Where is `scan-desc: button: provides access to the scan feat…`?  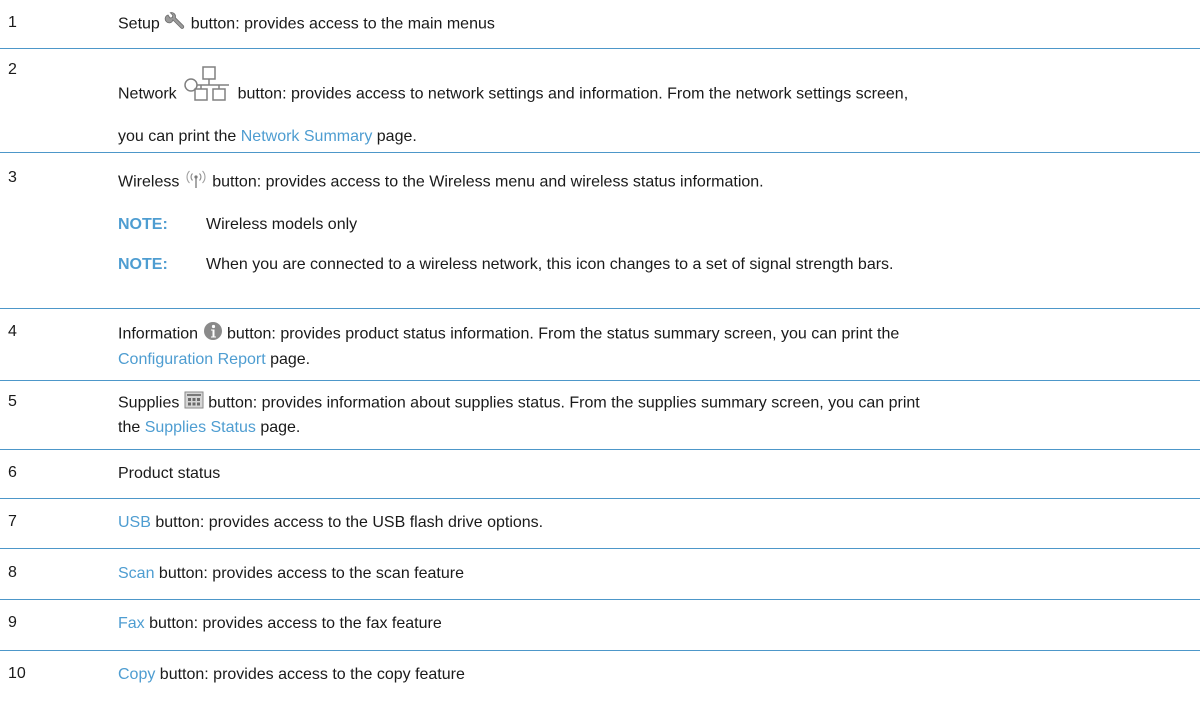
scan-desc: button: provides access to the scan feat… is located at coordinates (309, 573).